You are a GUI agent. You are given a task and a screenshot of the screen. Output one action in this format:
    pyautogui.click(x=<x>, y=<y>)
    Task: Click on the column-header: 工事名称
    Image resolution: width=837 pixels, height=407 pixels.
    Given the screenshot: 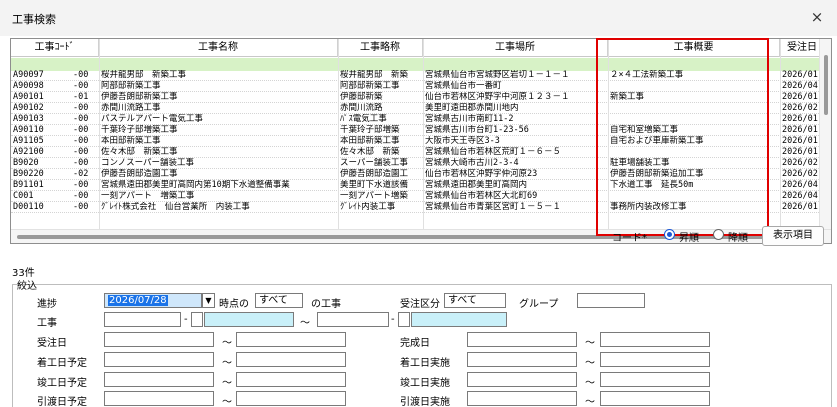 What is the action you would take?
    pyautogui.click(x=218, y=48)
    